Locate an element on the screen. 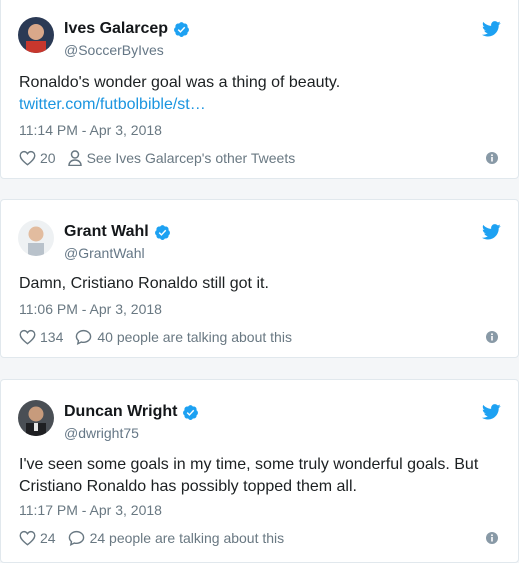  tweet-actions: 20 See Ives Galarcep's other Tweets is located at coordinates (157, 158).